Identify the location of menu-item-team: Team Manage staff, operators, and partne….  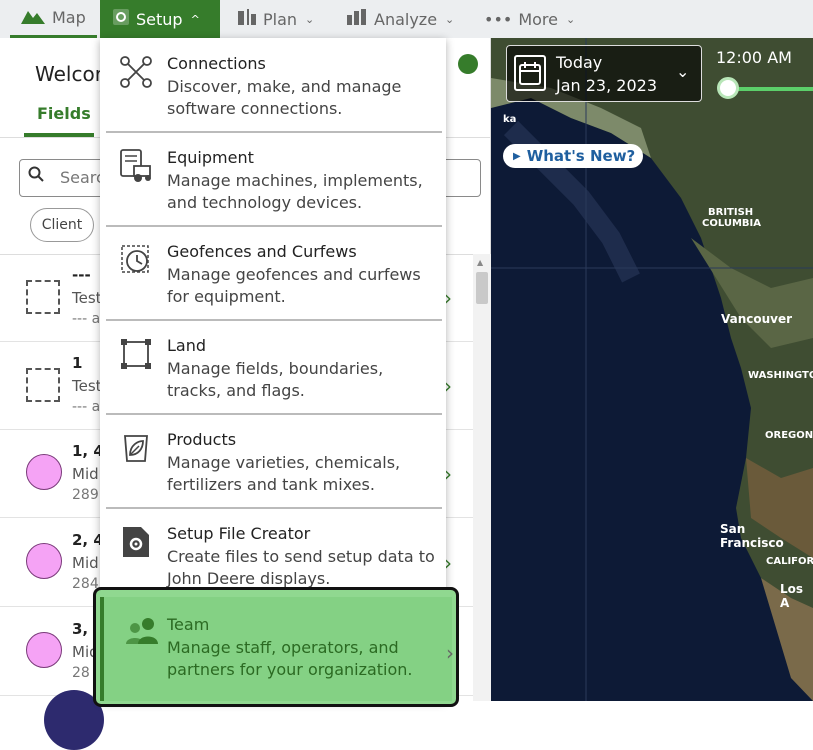
(277, 649).